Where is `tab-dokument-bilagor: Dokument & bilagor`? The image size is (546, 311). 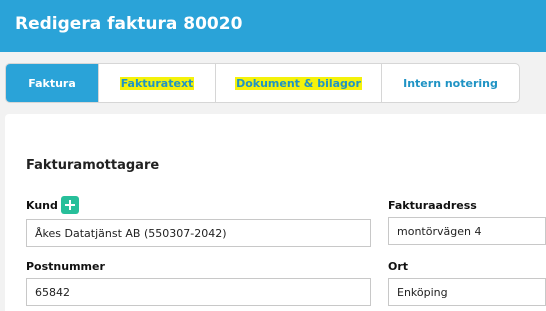 tab-dokument-bilagor: Dokument & bilagor is located at coordinates (299, 83).